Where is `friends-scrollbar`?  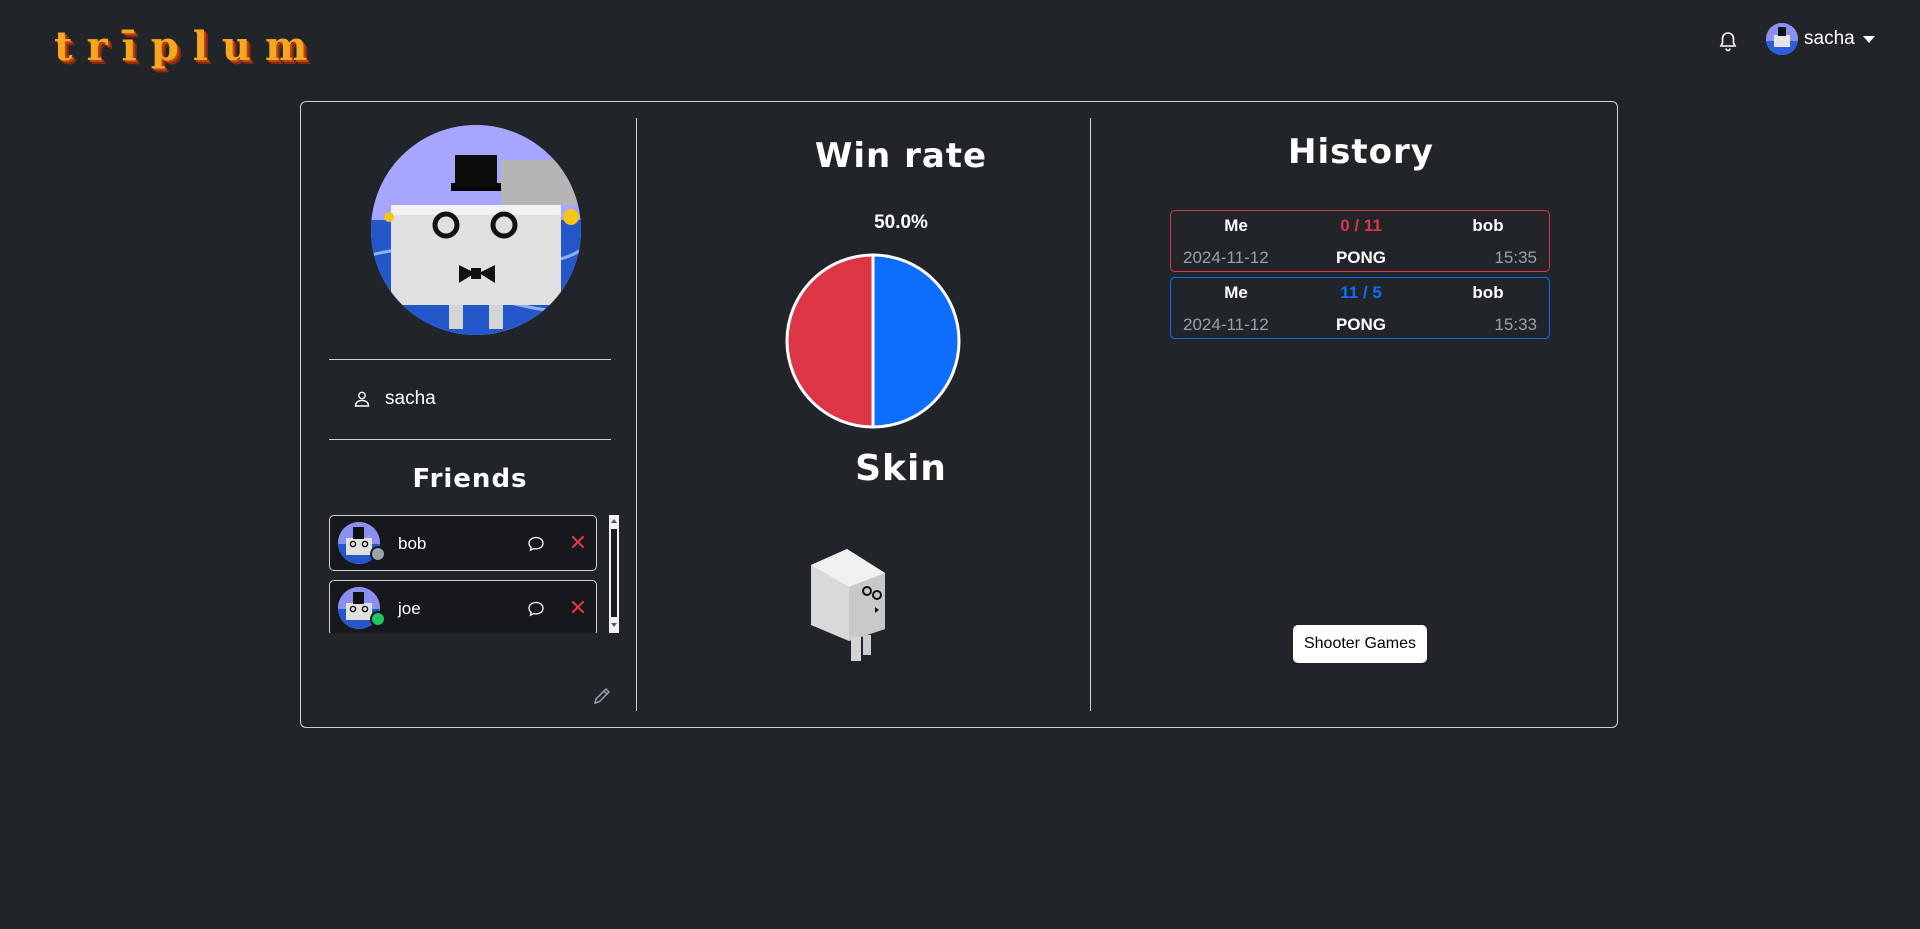 friends-scrollbar is located at coordinates (614, 574).